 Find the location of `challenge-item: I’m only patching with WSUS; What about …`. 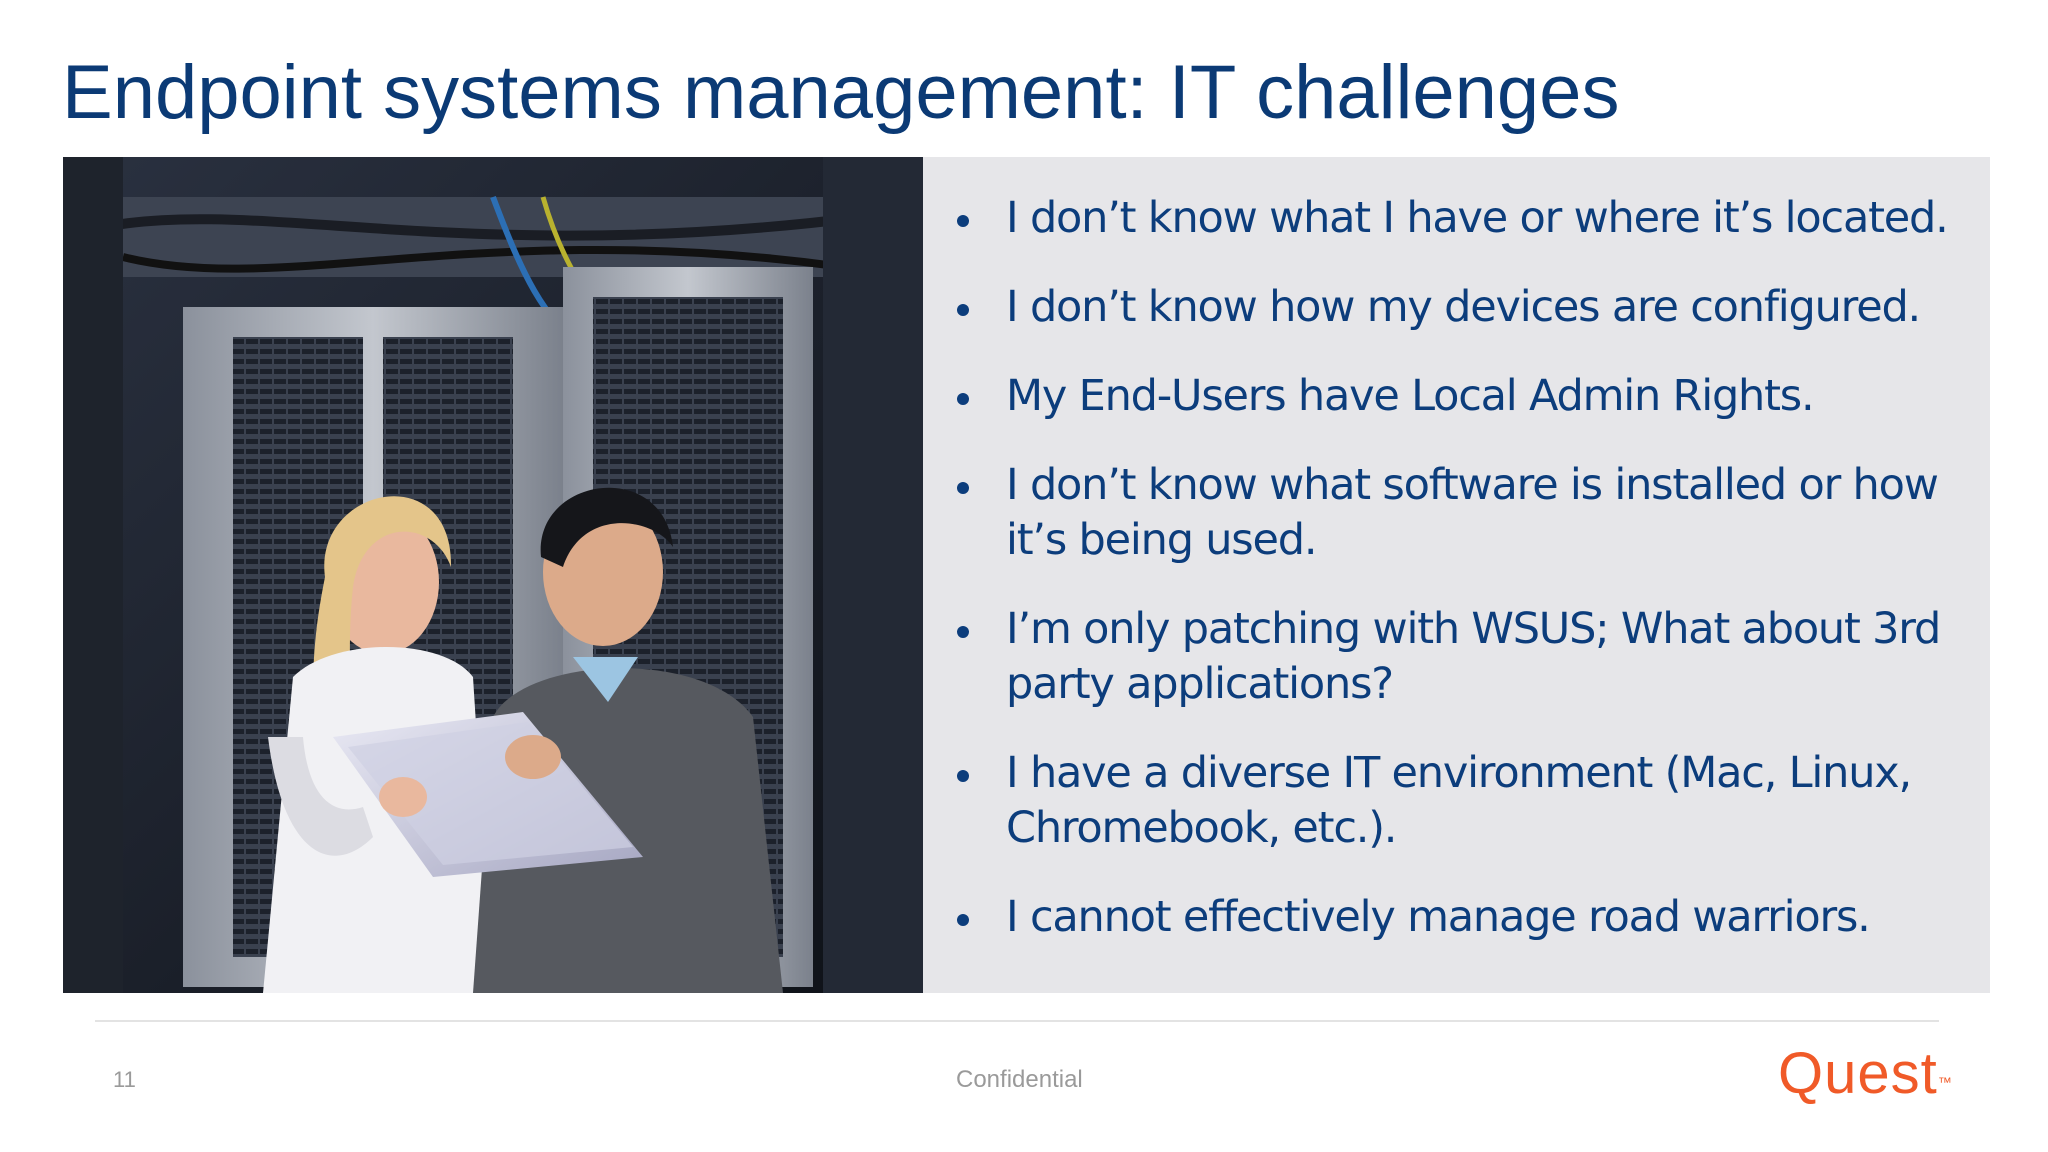

challenge-item: I’m only patching with WSUS; What about … is located at coordinates (1446, 657).